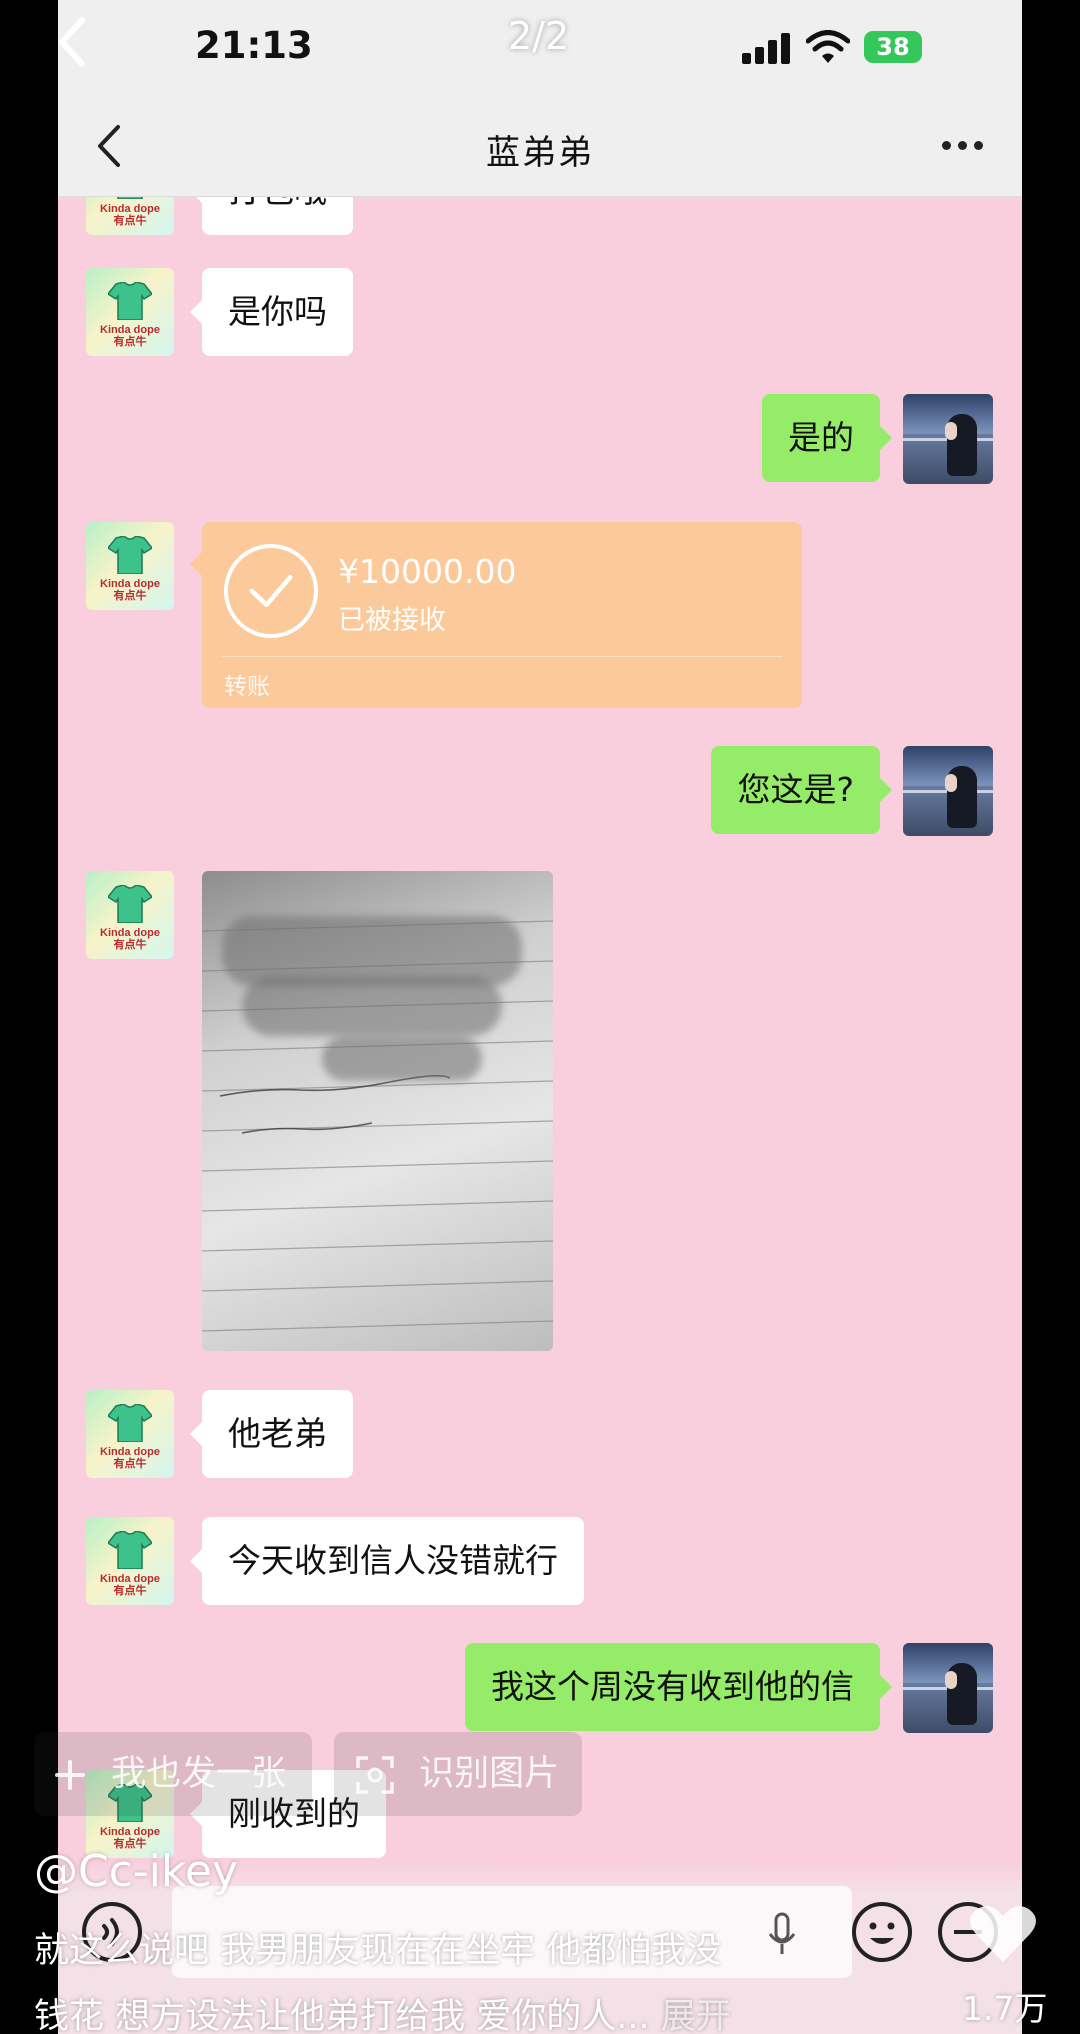 The width and height of the screenshot is (1080, 2034). Describe the element at coordinates (801, 790) in the screenshot. I see `message-bubble-outgoing: 您这是?` at that location.